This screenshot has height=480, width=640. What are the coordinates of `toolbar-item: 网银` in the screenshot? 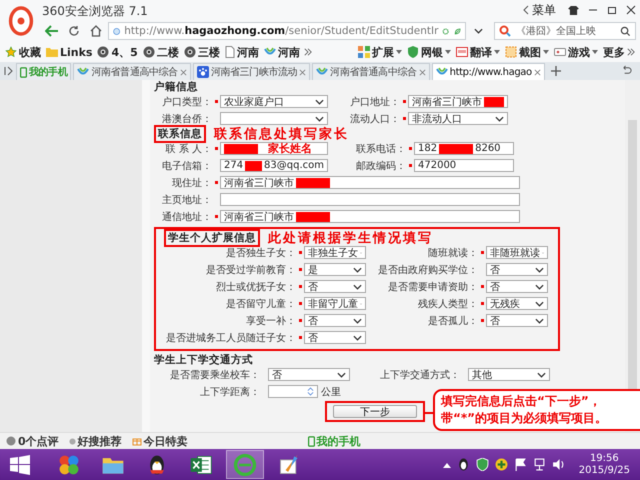 It's located at (429, 52).